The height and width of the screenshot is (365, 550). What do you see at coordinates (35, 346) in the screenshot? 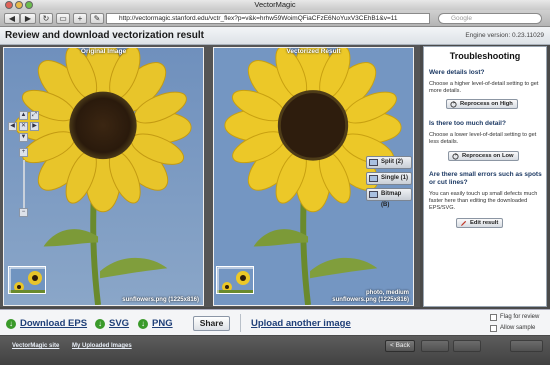
I see `vectormagic-site-link: VectorMagic site` at bounding box center [35, 346].